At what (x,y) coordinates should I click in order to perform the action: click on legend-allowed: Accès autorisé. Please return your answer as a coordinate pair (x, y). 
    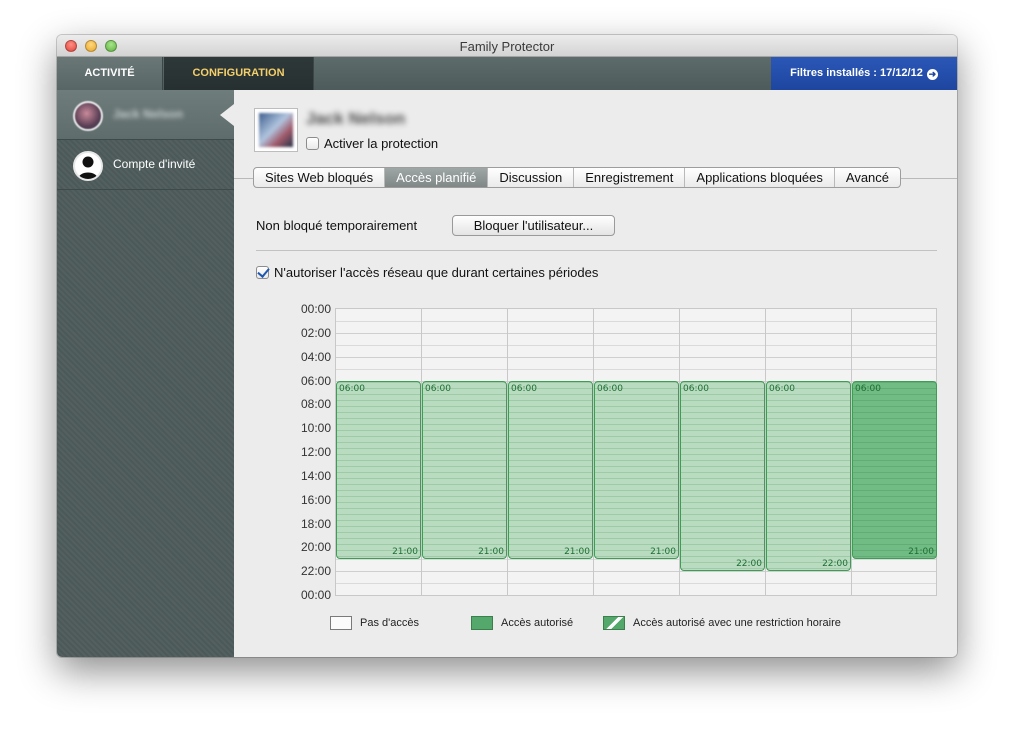
    Looking at the image, I should click on (522, 623).